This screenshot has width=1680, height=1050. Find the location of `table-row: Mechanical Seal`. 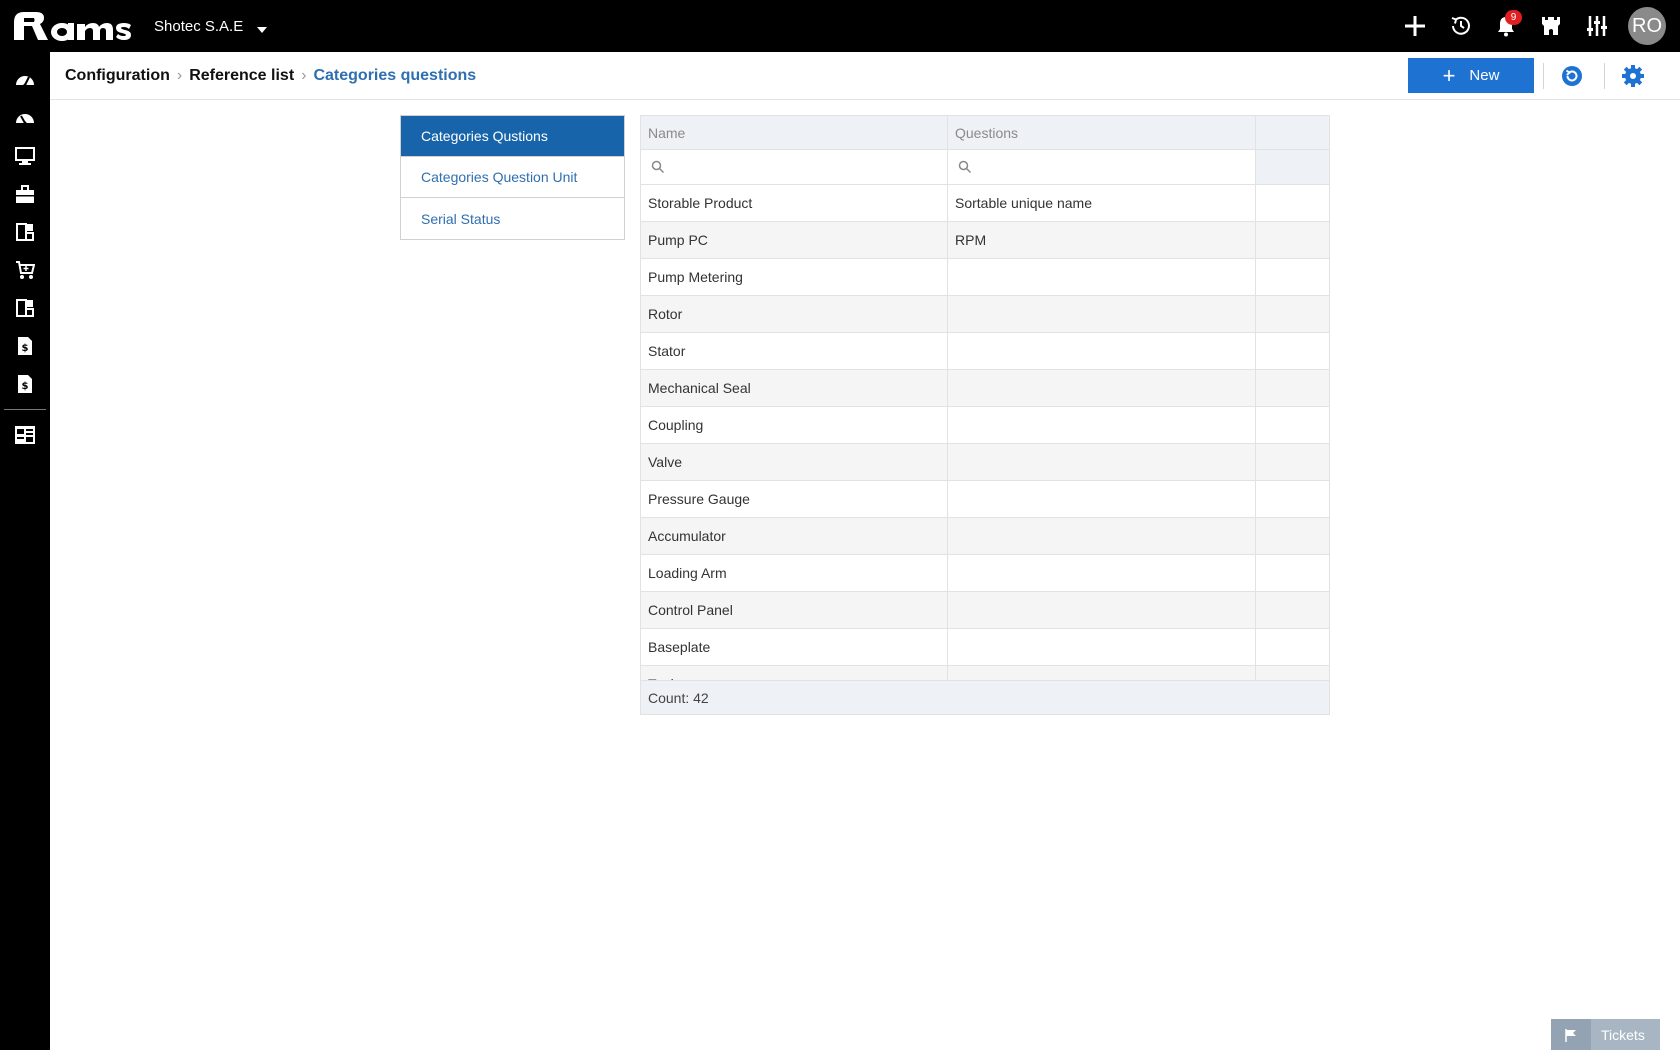

table-row: Mechanical Seal is located at coordinates (985, 388).